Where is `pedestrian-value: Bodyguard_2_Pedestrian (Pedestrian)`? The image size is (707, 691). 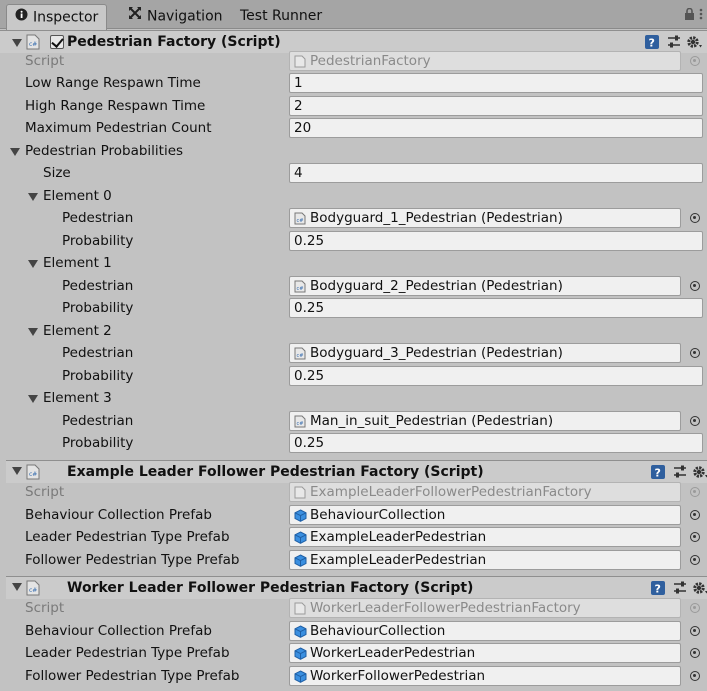 pedestrian-value: Bodyguard_2_Pedestrian (Pedestrian) is located at coordinates (436, 286).